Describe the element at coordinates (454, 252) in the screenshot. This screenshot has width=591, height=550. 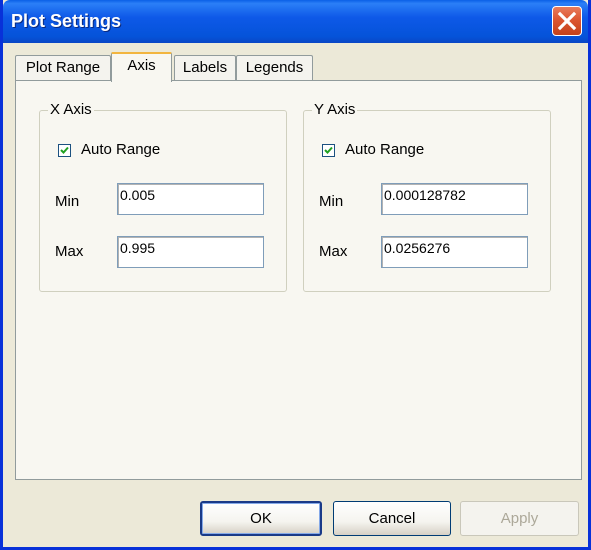
I see `y-max-input: 0.0256276` at that location.